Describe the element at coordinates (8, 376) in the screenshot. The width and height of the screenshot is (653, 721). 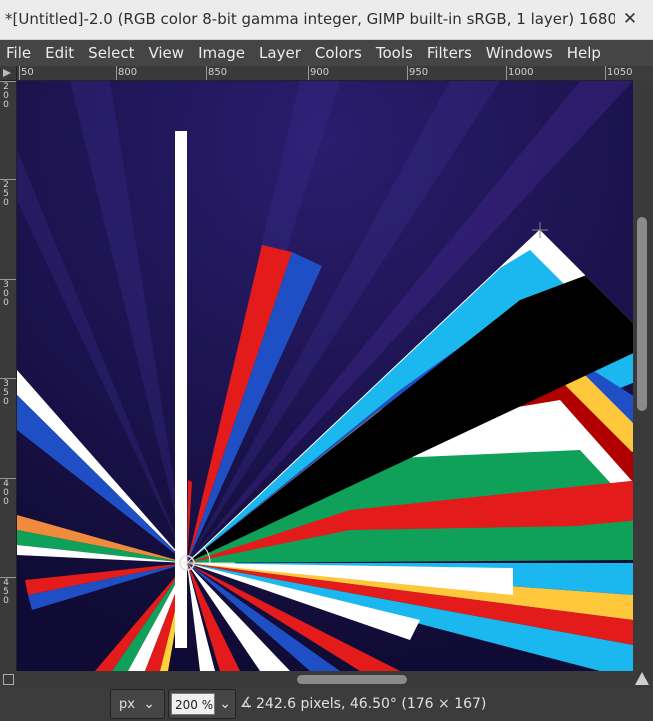
I see `vertical-ruler: 200 250 300 350 400 450` at that location.